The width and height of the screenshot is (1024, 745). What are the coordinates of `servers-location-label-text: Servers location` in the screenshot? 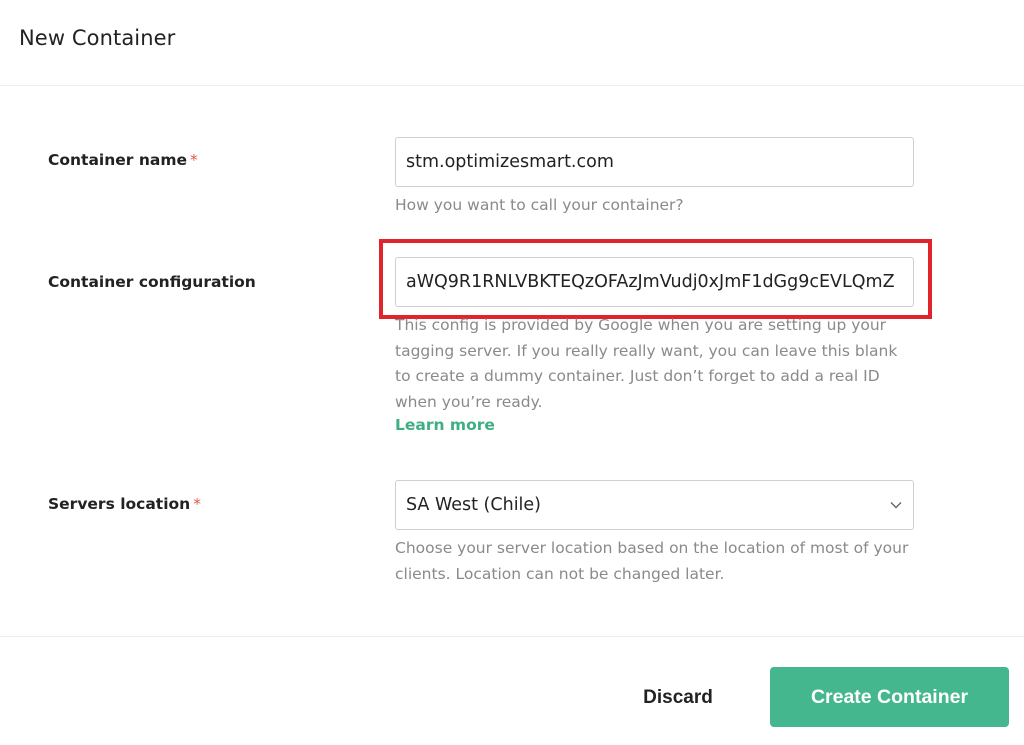 It's located at (119, 504).